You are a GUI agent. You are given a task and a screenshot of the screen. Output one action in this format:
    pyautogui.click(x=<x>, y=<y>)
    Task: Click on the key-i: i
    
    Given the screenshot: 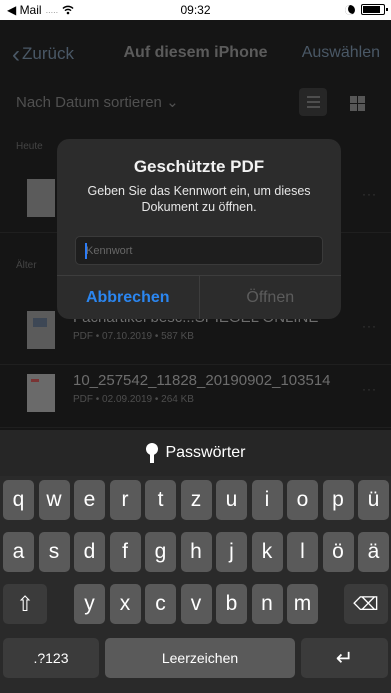 What is the action you would take?
    pyautogui.click(x=267, y=500)
    